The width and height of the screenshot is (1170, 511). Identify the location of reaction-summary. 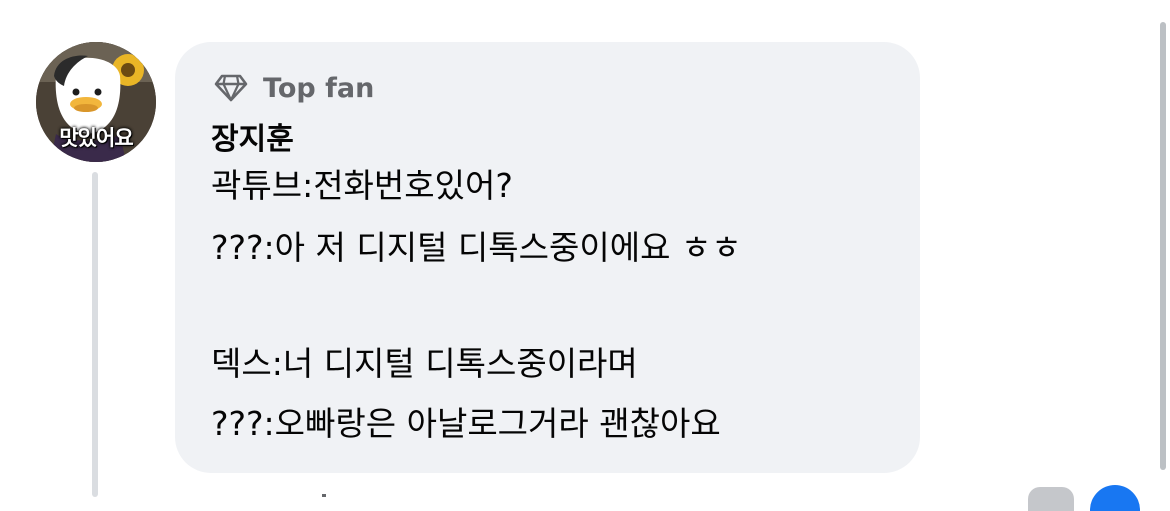
(1084, 498).